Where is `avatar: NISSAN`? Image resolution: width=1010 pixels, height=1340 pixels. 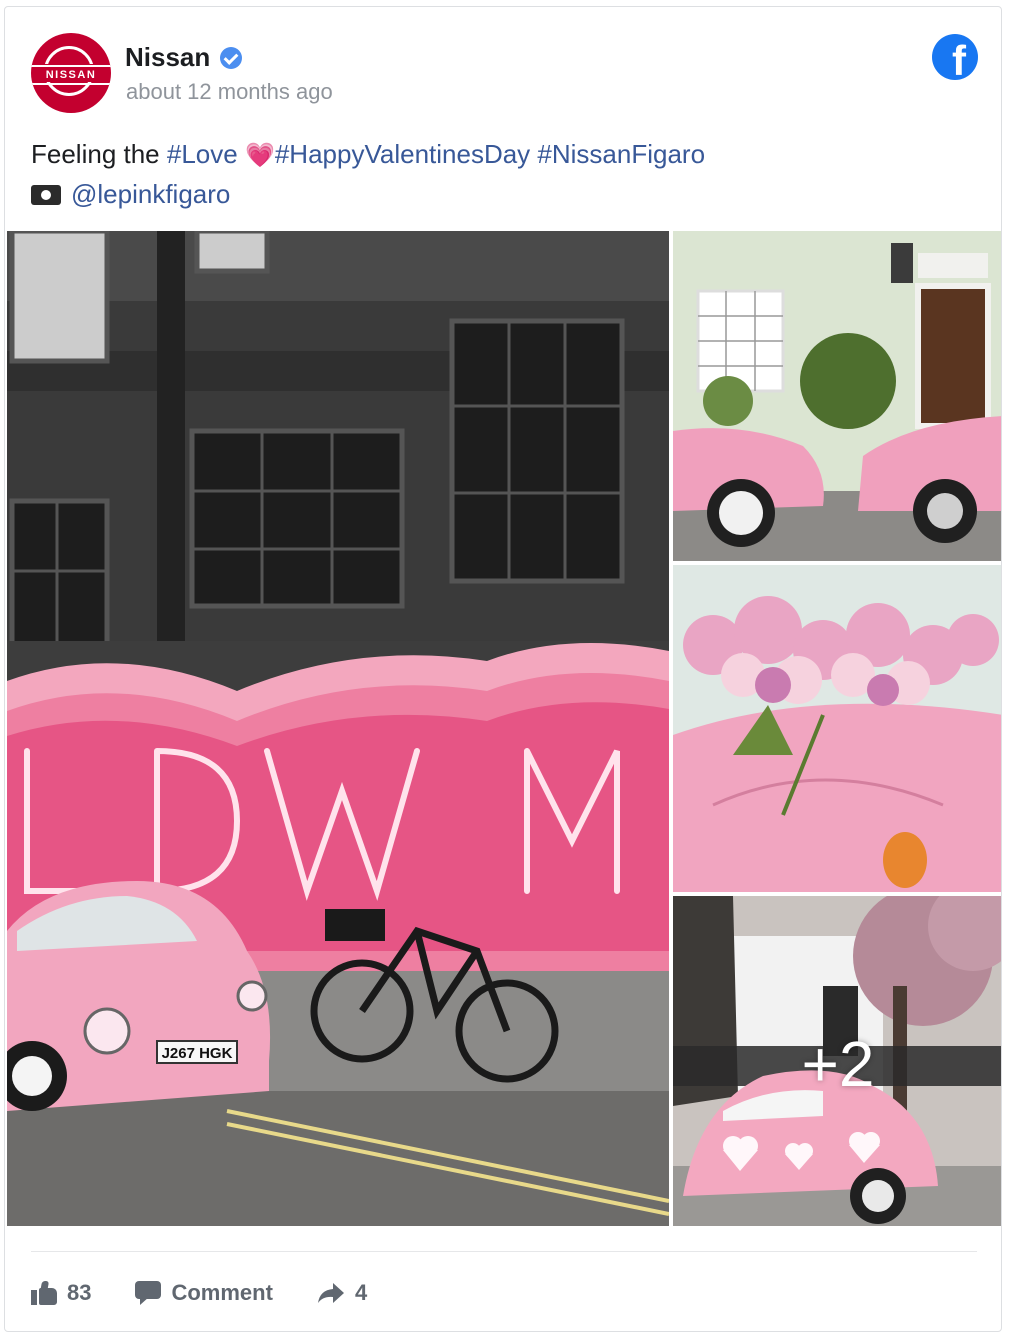
avatar: NISSAN is located at coordinates (71, 73).